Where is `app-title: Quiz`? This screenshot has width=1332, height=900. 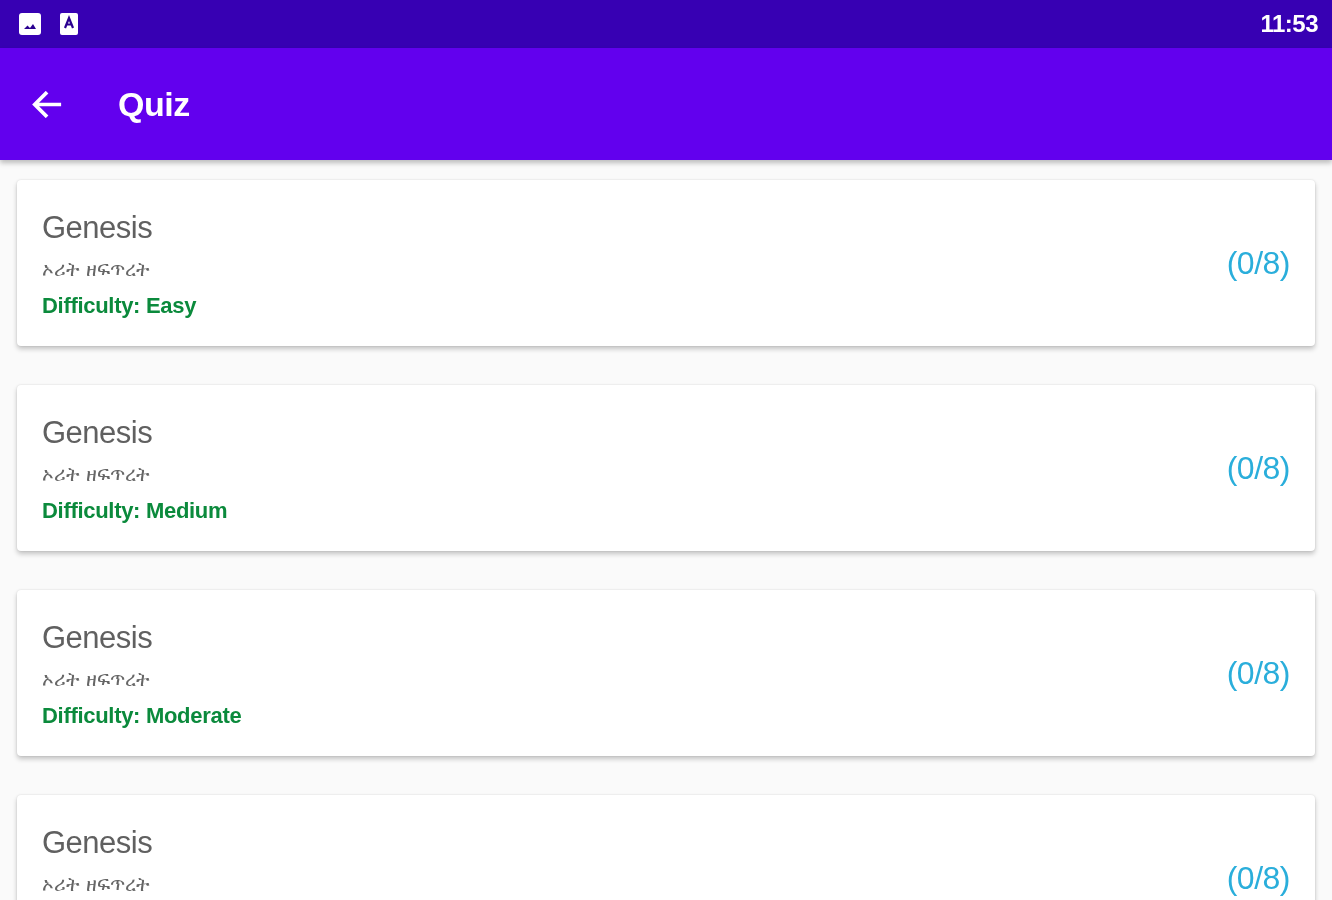 app-title: Quiz is located at coordinates (154, 104).